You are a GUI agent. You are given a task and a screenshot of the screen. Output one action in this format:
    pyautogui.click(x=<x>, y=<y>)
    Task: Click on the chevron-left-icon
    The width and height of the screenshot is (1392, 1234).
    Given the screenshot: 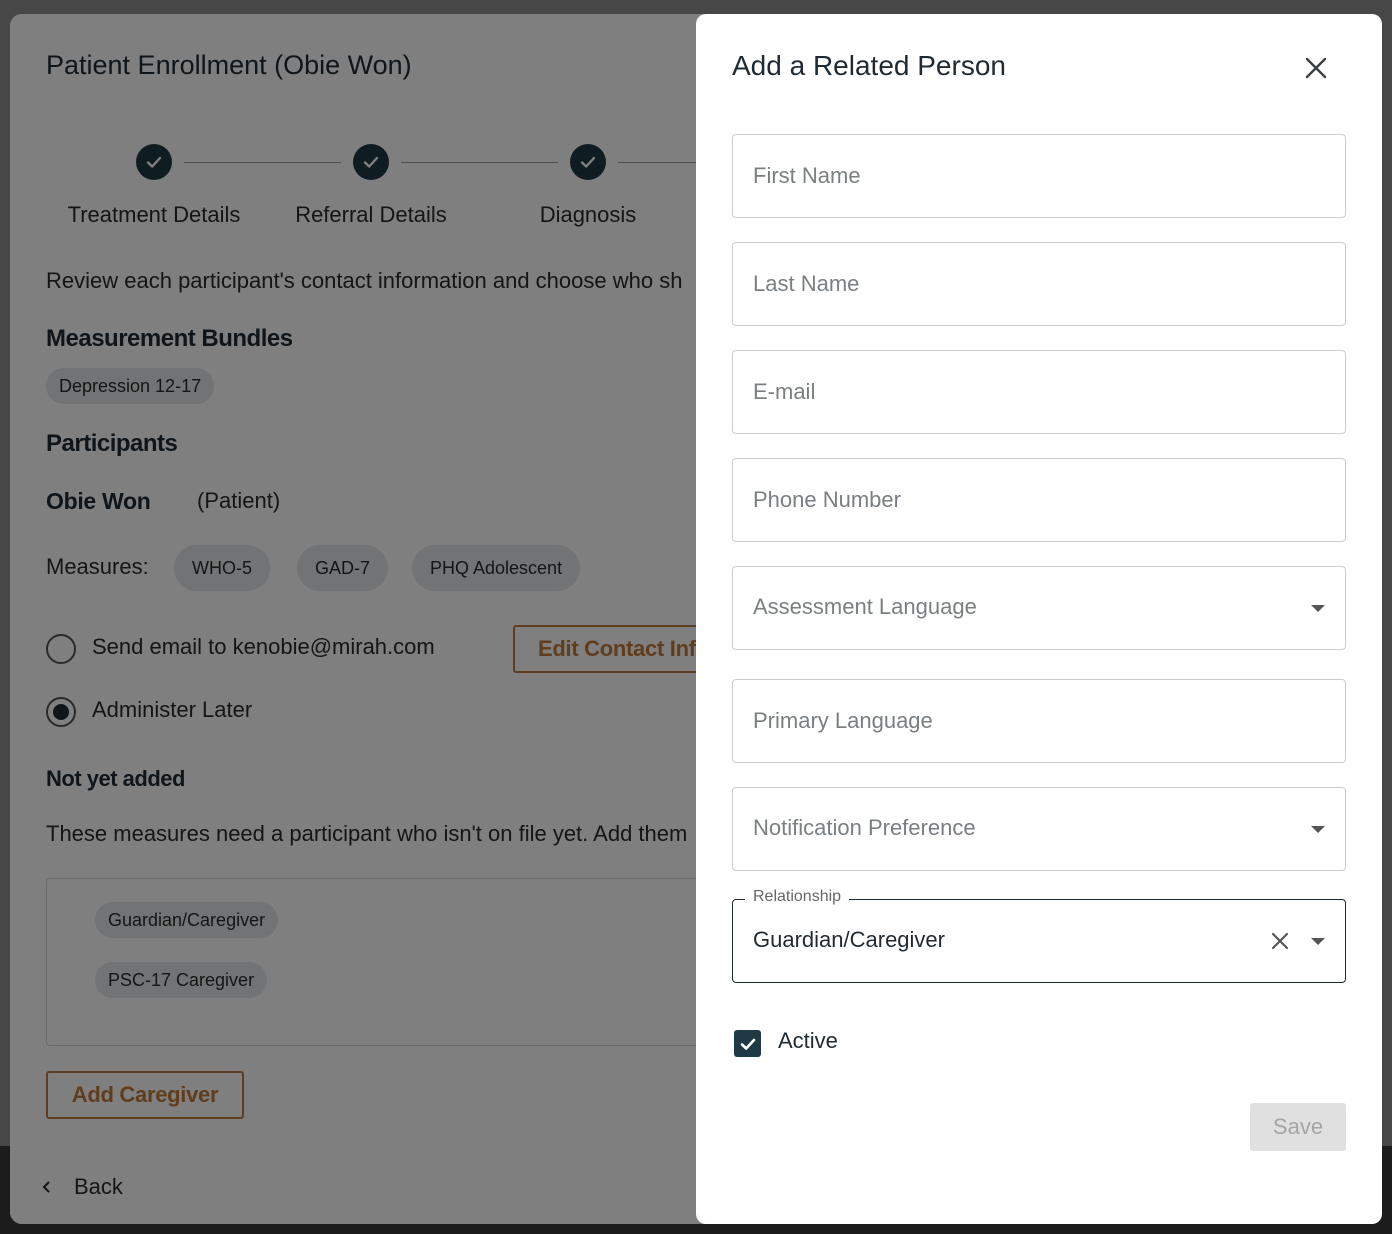 What is the action you would take?
    pyautogui.click(x=46, y=1187)
    